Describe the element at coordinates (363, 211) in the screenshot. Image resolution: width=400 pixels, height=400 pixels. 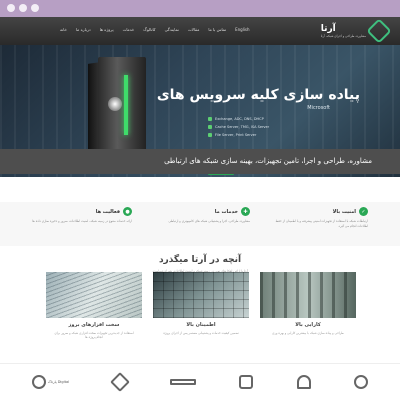
I see `shield-icon: ✓` at that location.